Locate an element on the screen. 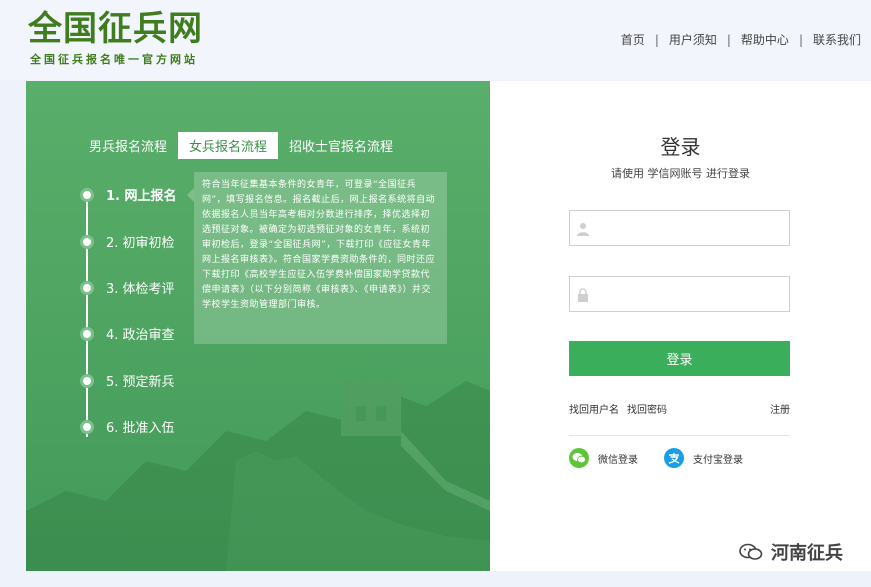 This screenshot has height=587, width=871. step-label: 6. 批准入伍 is located at coordinates (140, 428).